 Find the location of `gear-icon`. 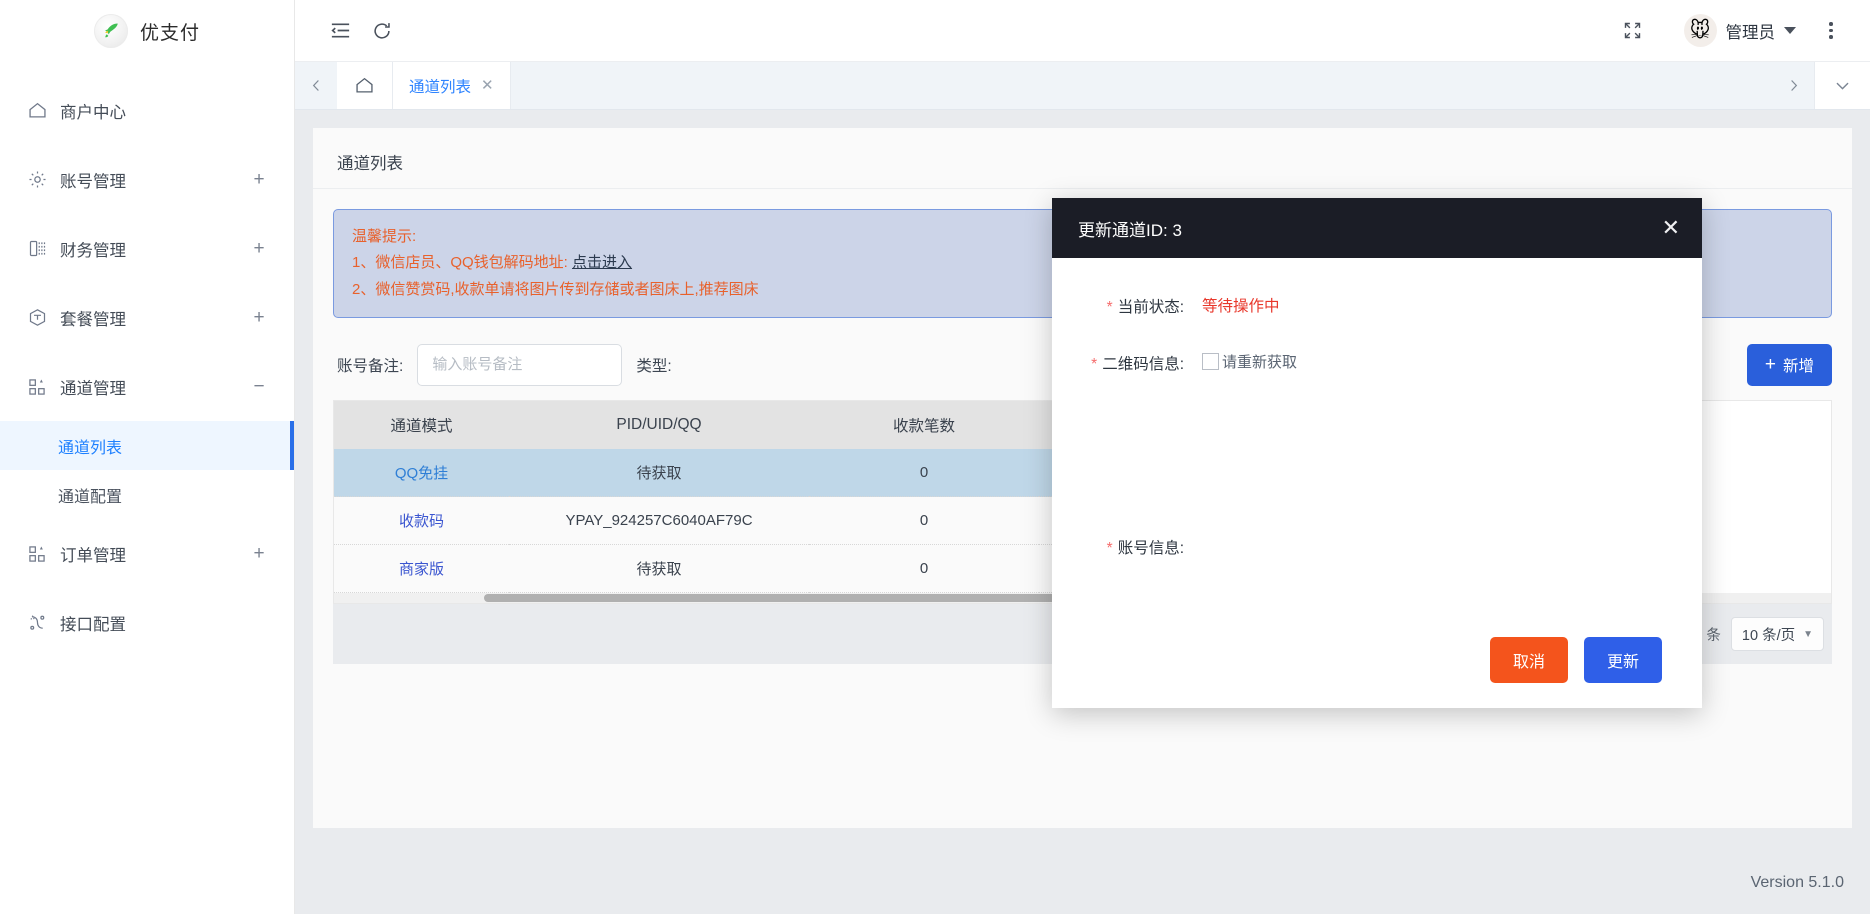

gear-icon is located at coordinates (37, 179).